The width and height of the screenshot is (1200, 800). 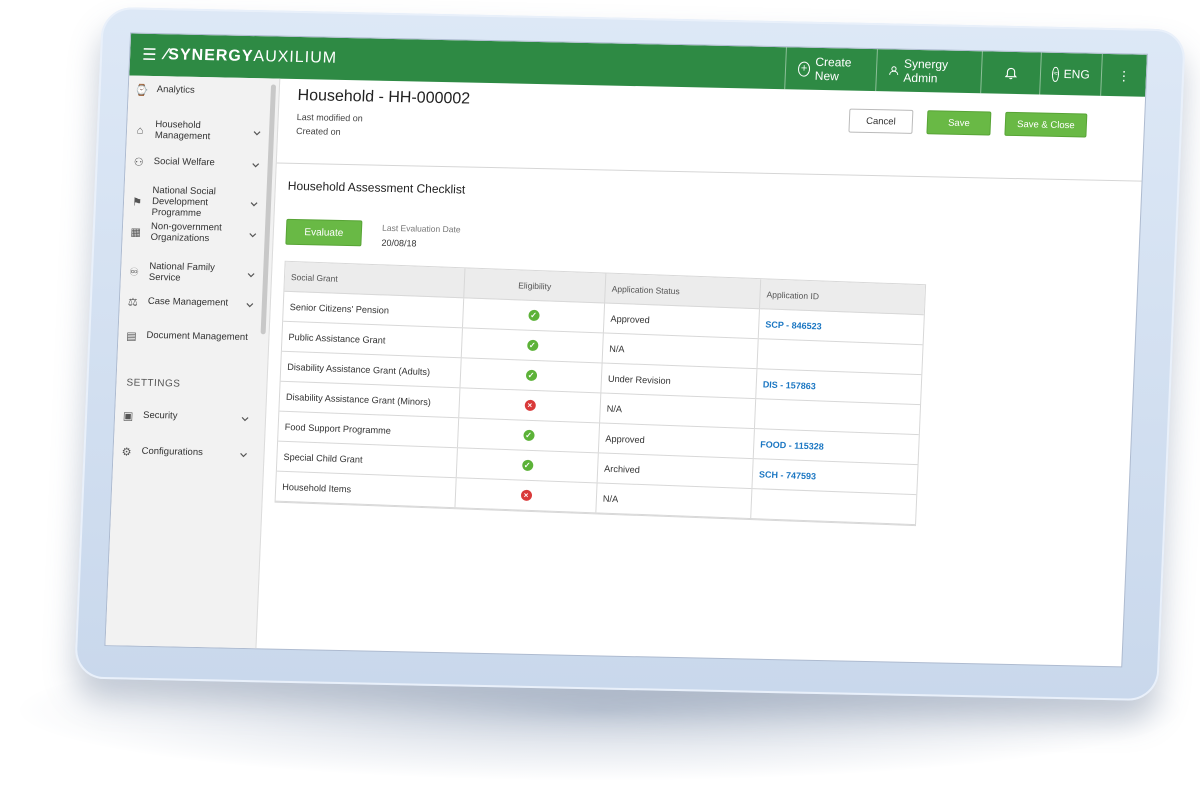 I want to click on bank-icon: ⚑, so click(x=137, y=202).